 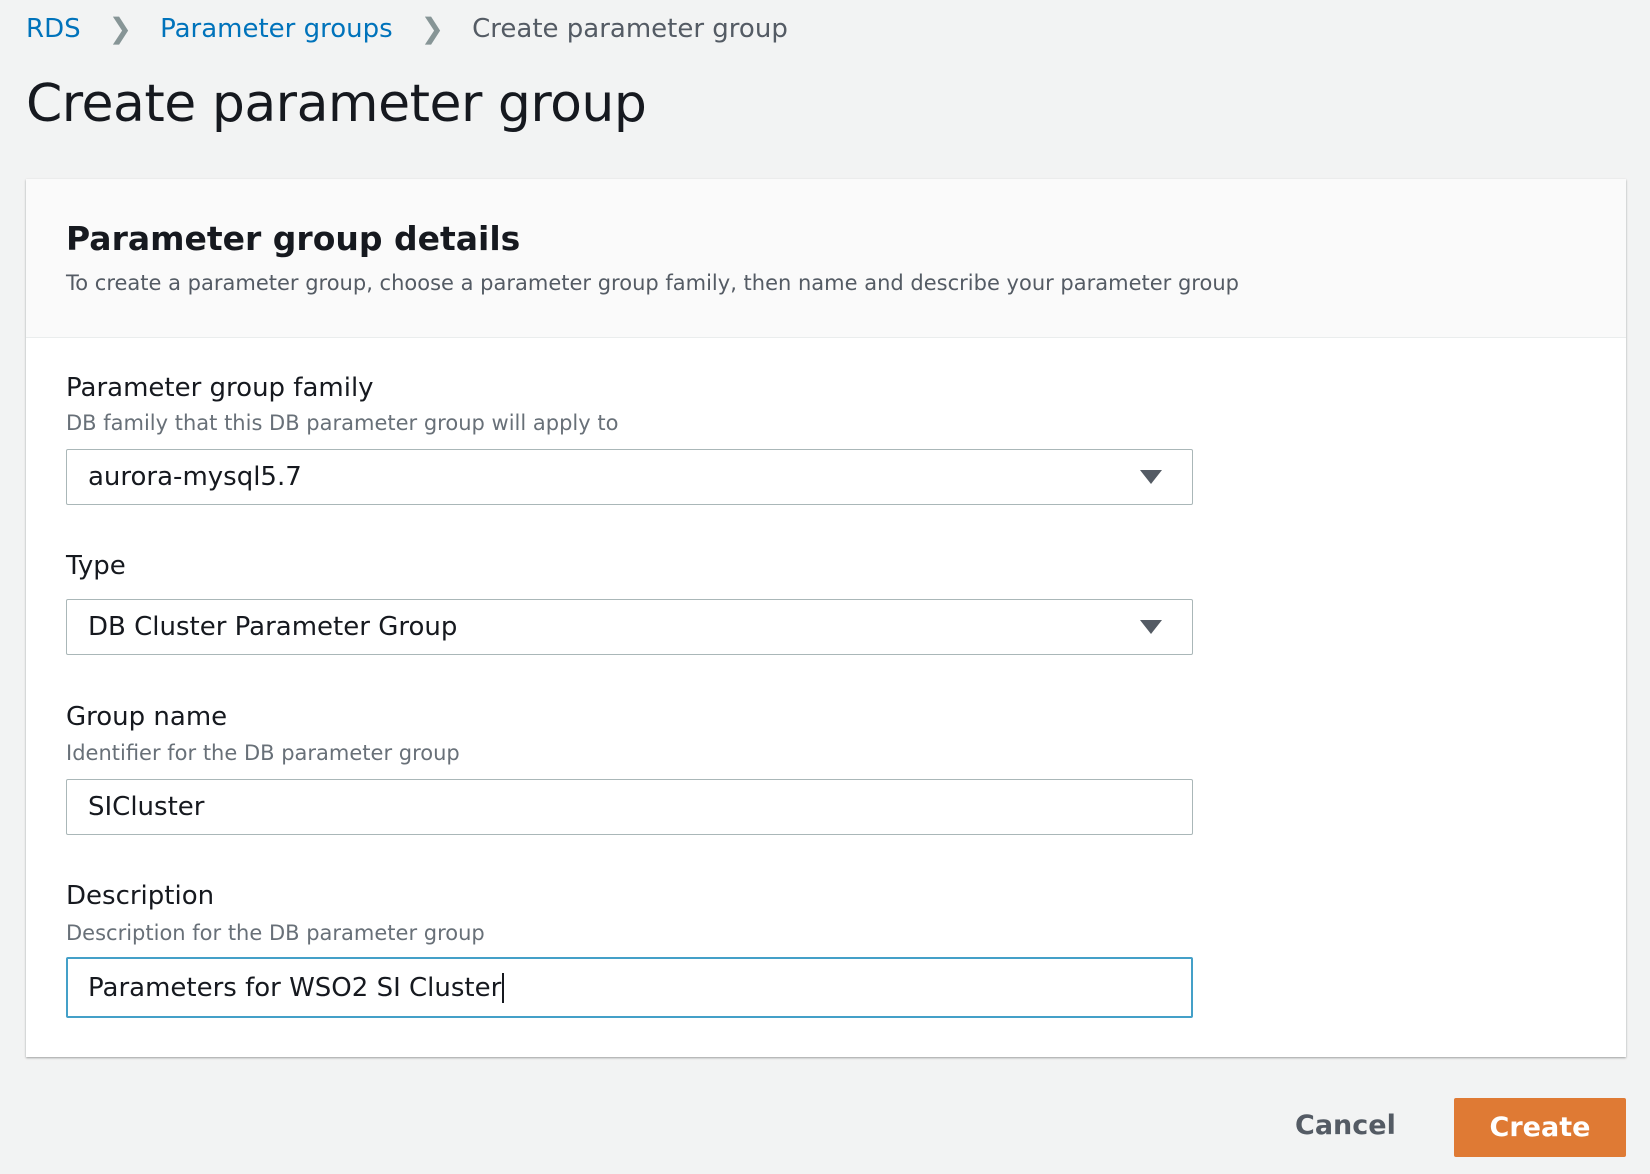 What do you see at coordinates (295, 987) in the screenshot?
I see `description-value: Parameters for WSO2 SI Cluster` at bounding box center [295, 987].